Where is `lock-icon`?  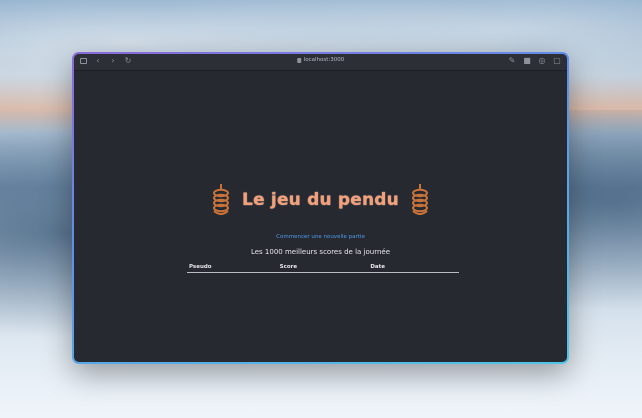 lock-icon is located at coordinates (298, 60).